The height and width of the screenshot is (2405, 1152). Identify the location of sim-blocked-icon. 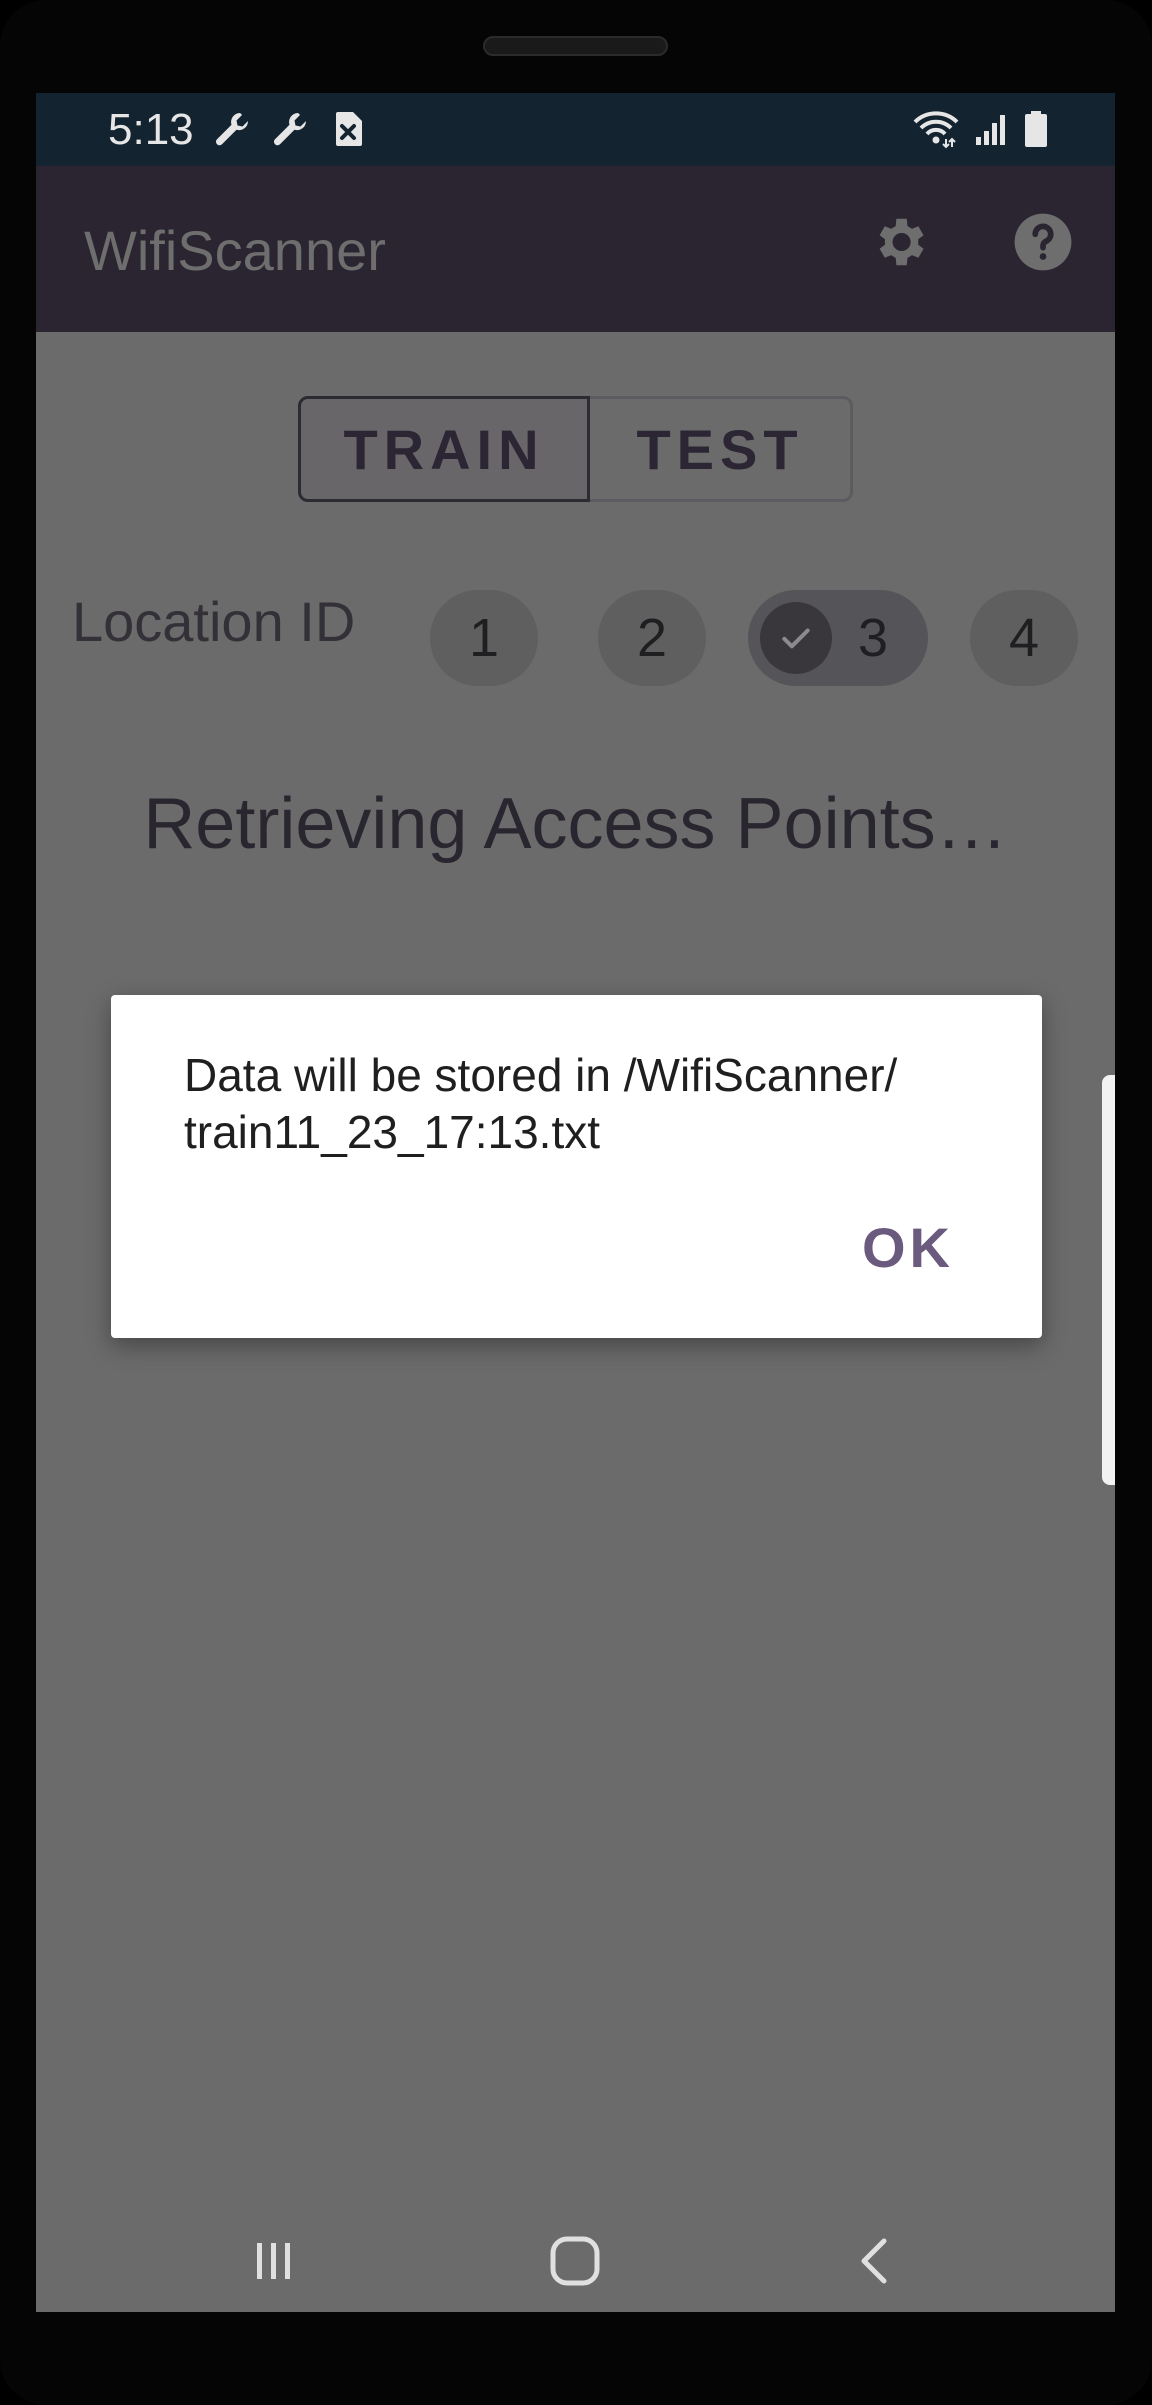
(349, 129).